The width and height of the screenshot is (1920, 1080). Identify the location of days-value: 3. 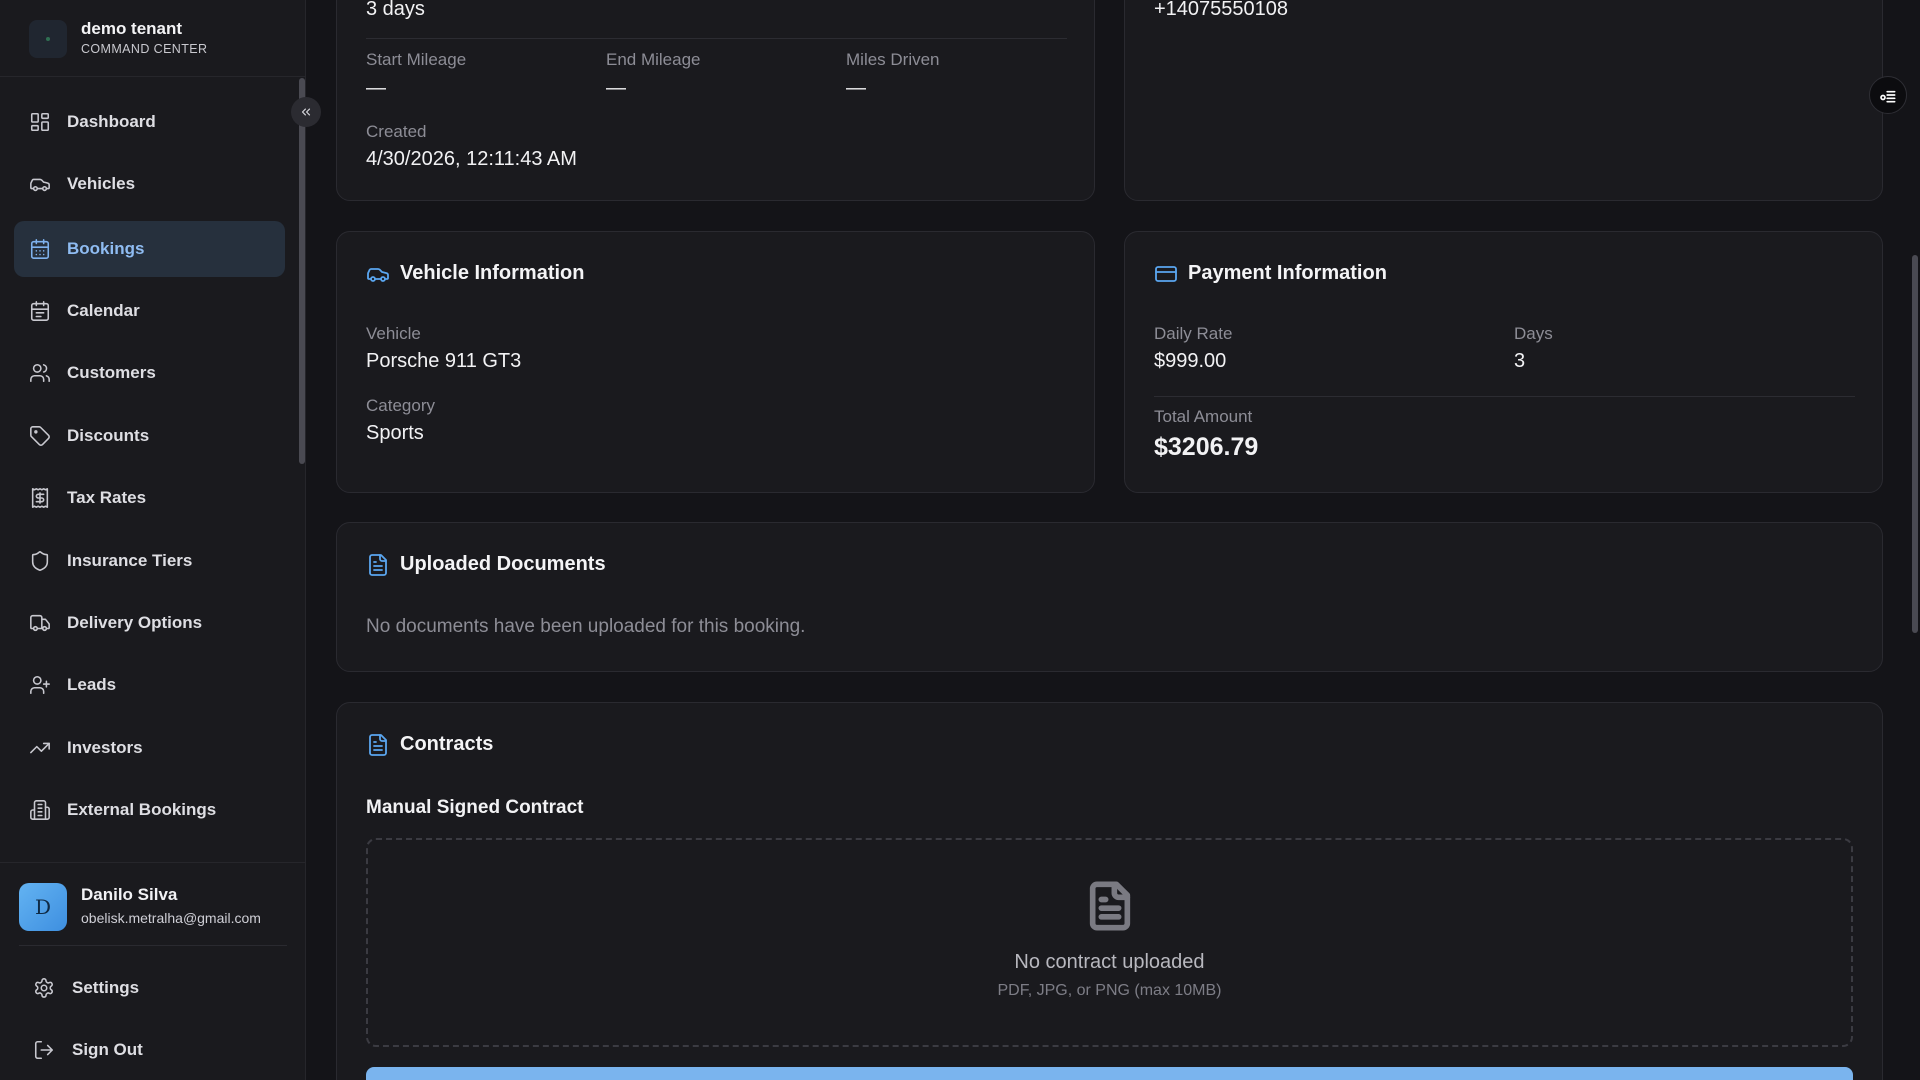
(1520, 361).